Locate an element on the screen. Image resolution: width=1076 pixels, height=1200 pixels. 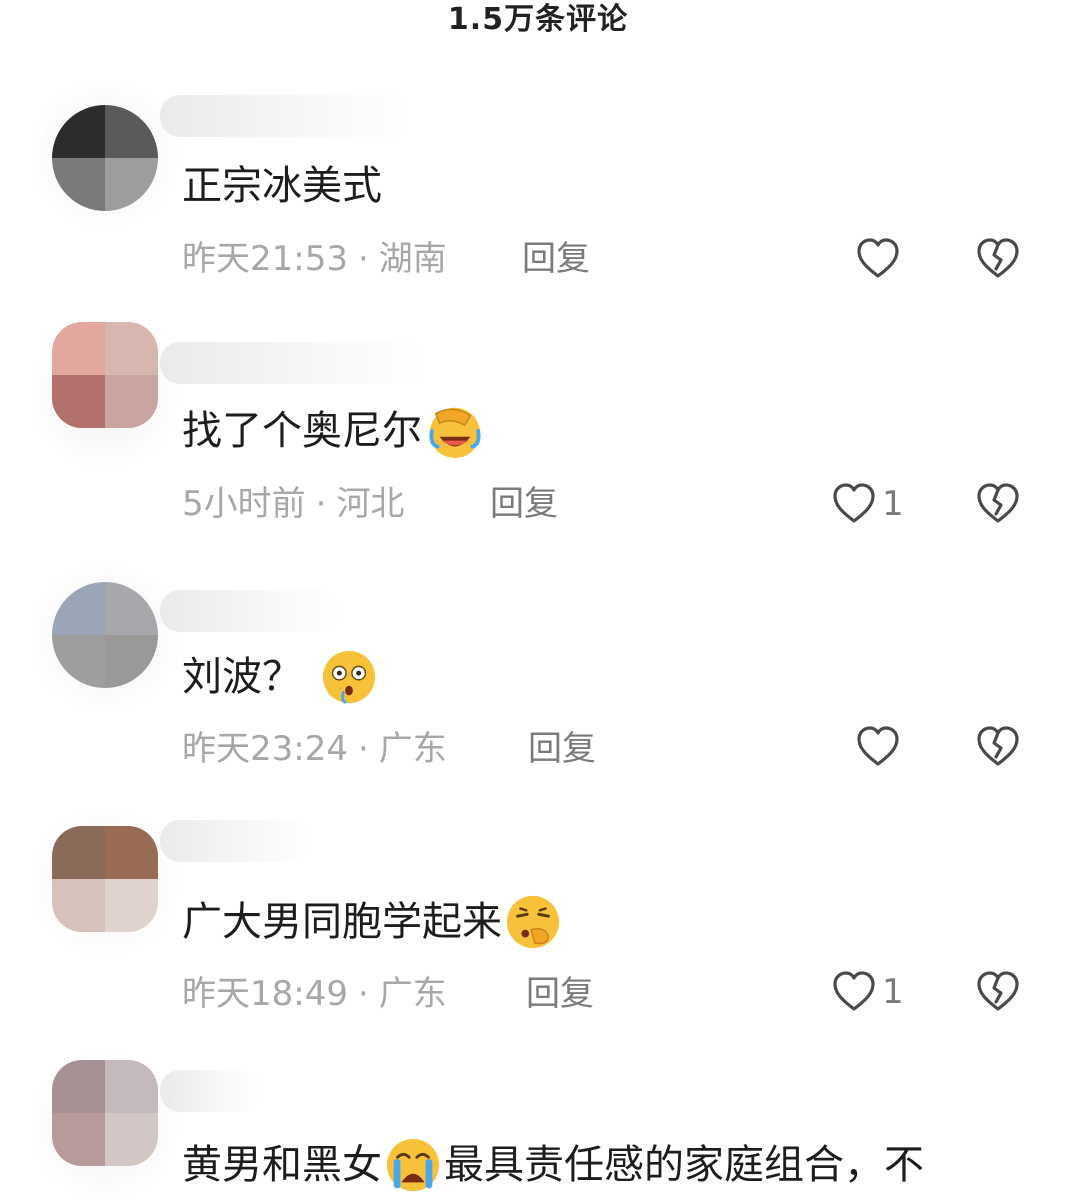
comment-meta: 5小时前 · 河北 is located at coordinates (293, 504).